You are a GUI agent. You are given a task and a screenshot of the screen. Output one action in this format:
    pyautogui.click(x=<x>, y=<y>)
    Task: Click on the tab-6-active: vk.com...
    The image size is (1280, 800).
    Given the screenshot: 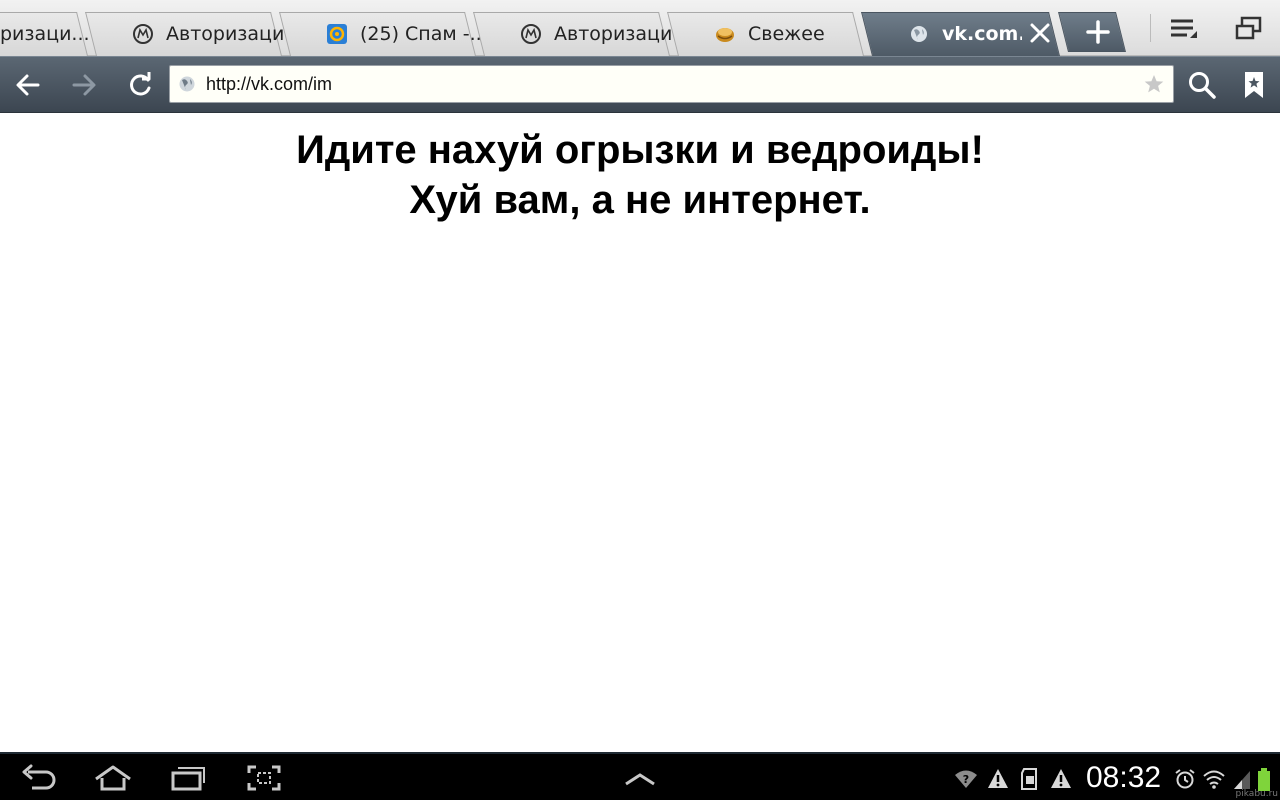 What is the action you would take?
    pyautogui.click(x=956, y=34)
    